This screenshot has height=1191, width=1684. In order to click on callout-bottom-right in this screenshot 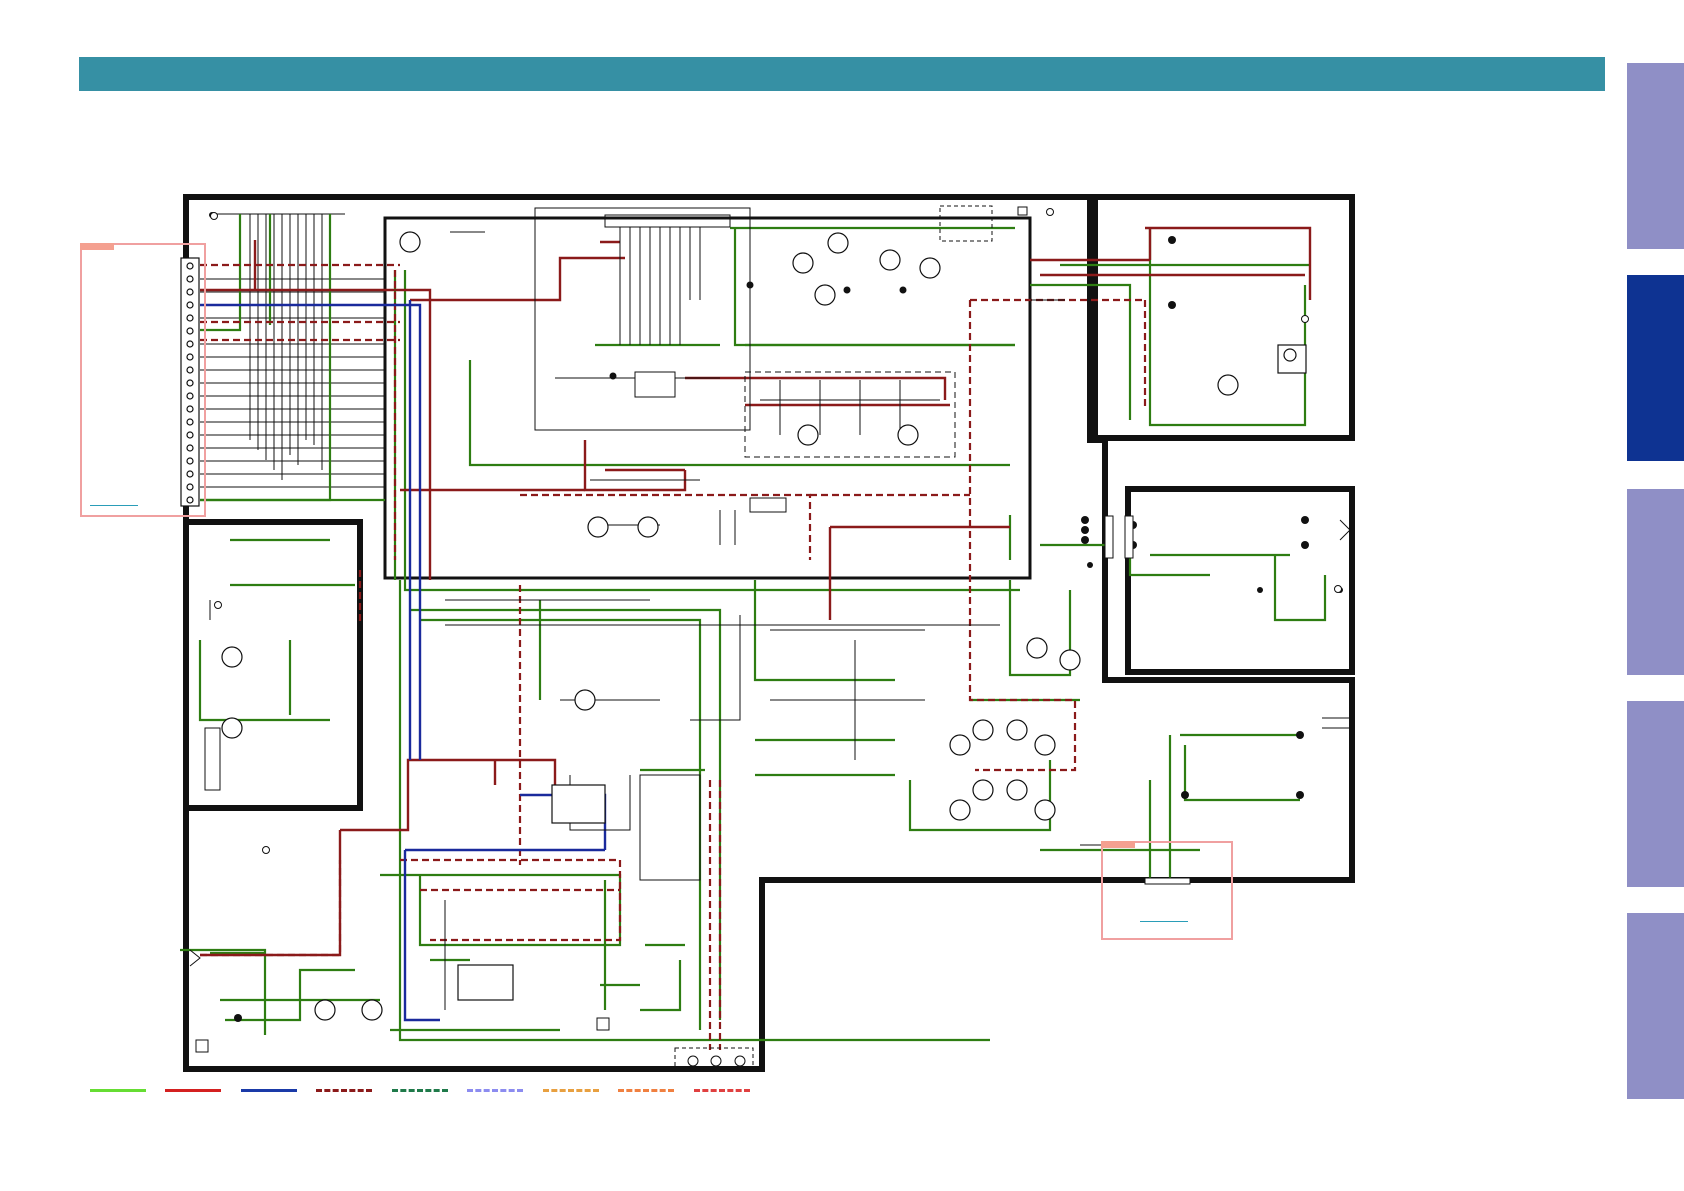, I will do `click(1167, 890)`.